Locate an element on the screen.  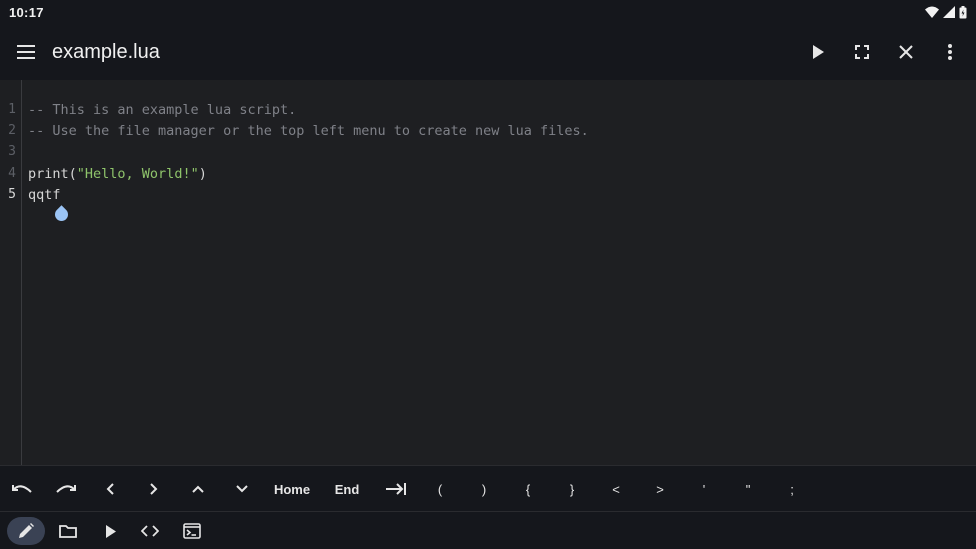
code-token-paren: ) is located at coordinates (202, 174).